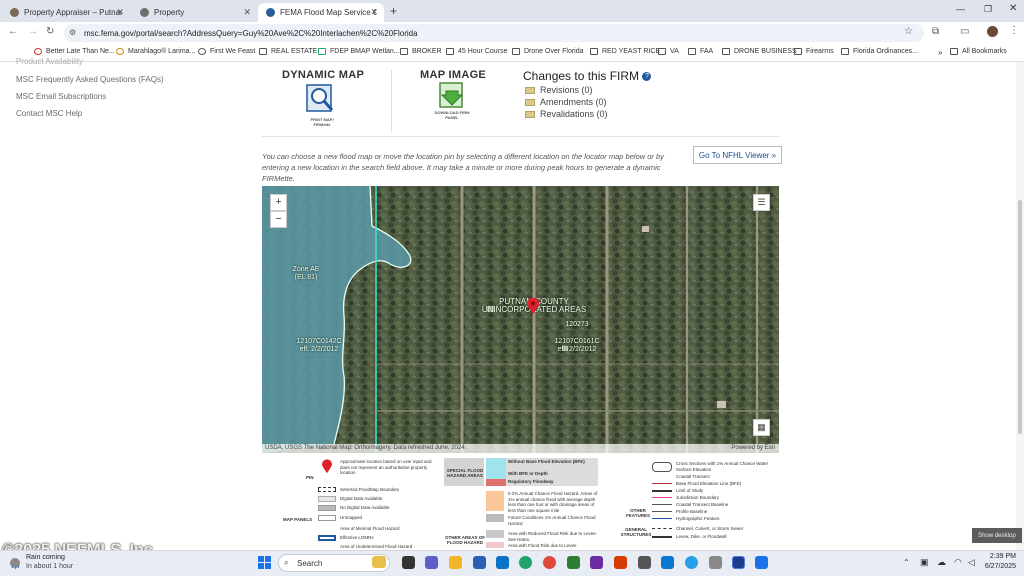 The height and width of the screenshot is (576, 1024). I want to click on bookmark-folder: Firearms, so click(814, 51).